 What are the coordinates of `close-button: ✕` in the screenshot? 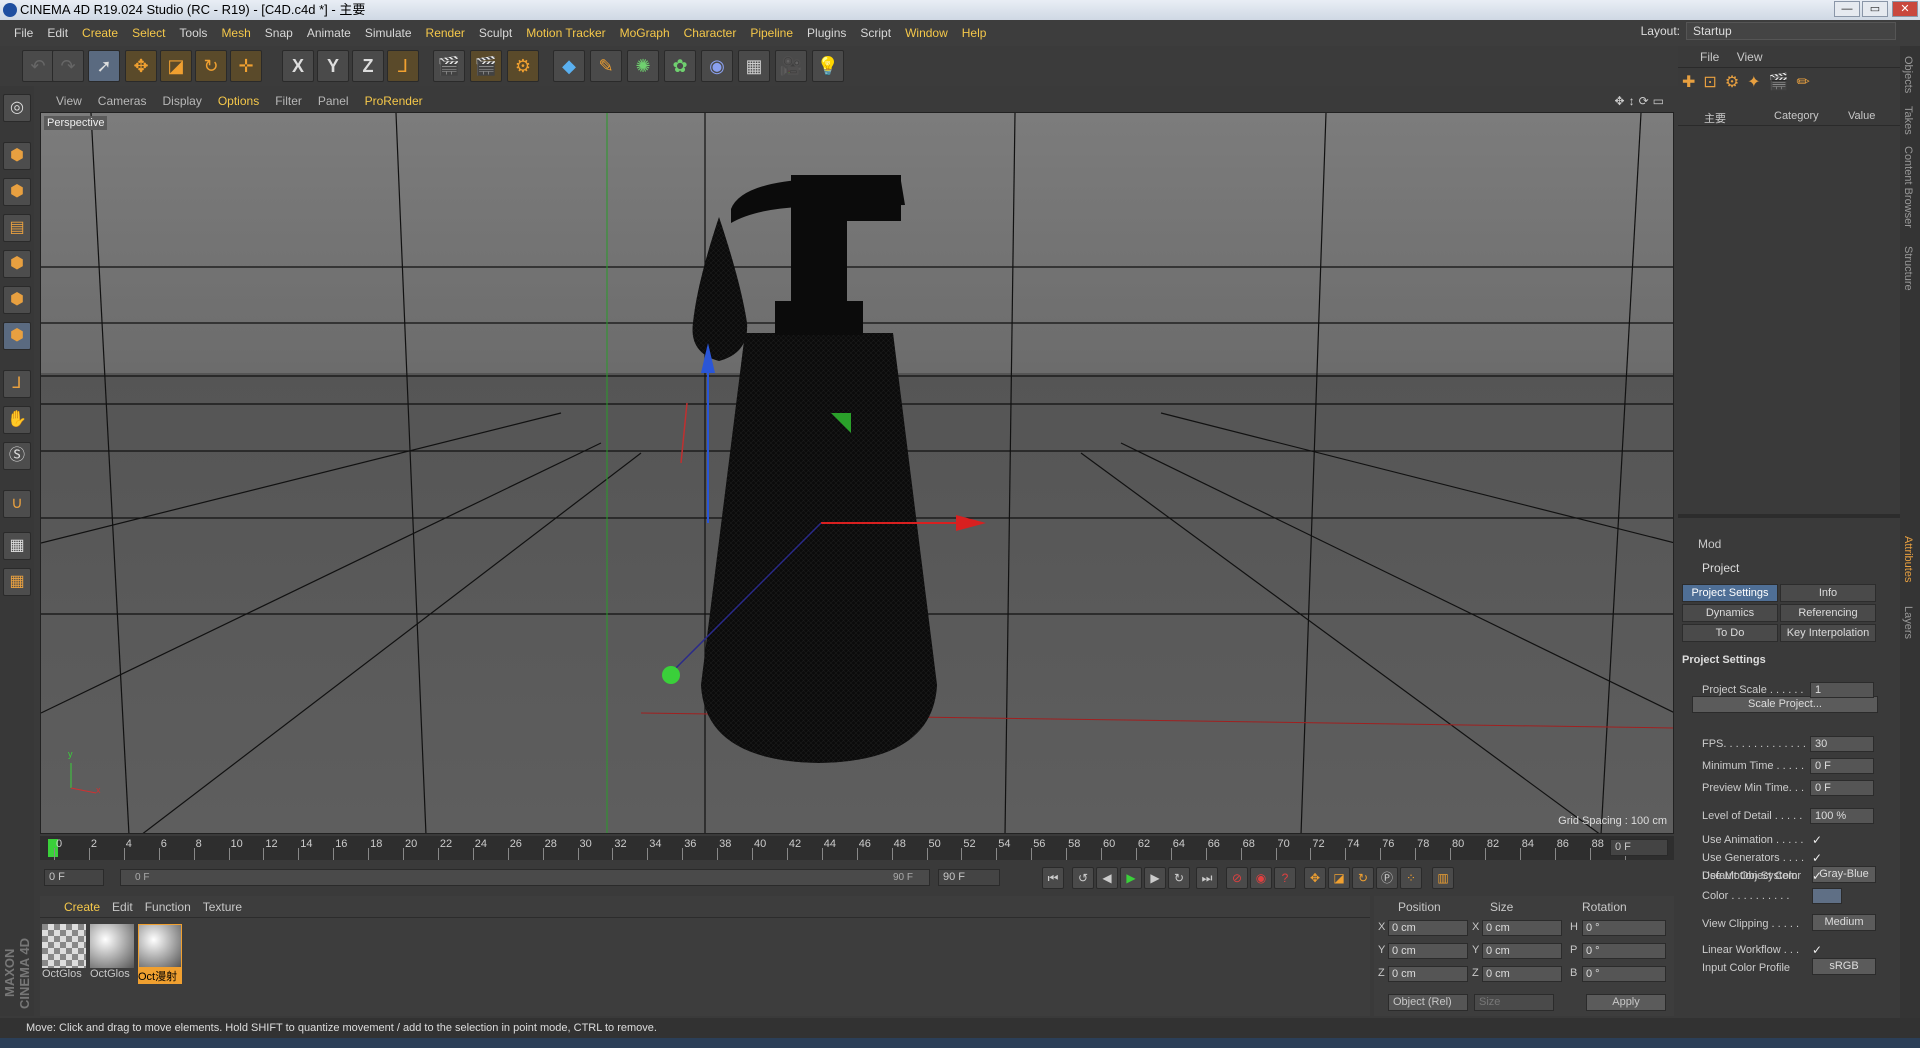 It's located at (1905, 9).